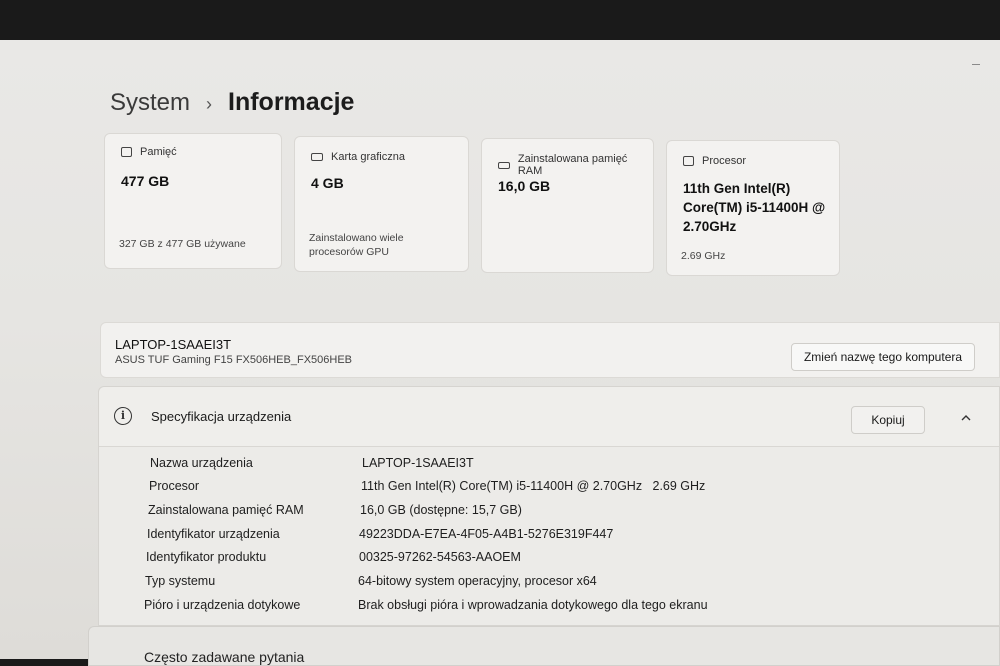  I want to click on spec-value: 16,0 GB (dostępne: 15,7 GB), so click(441, 510).